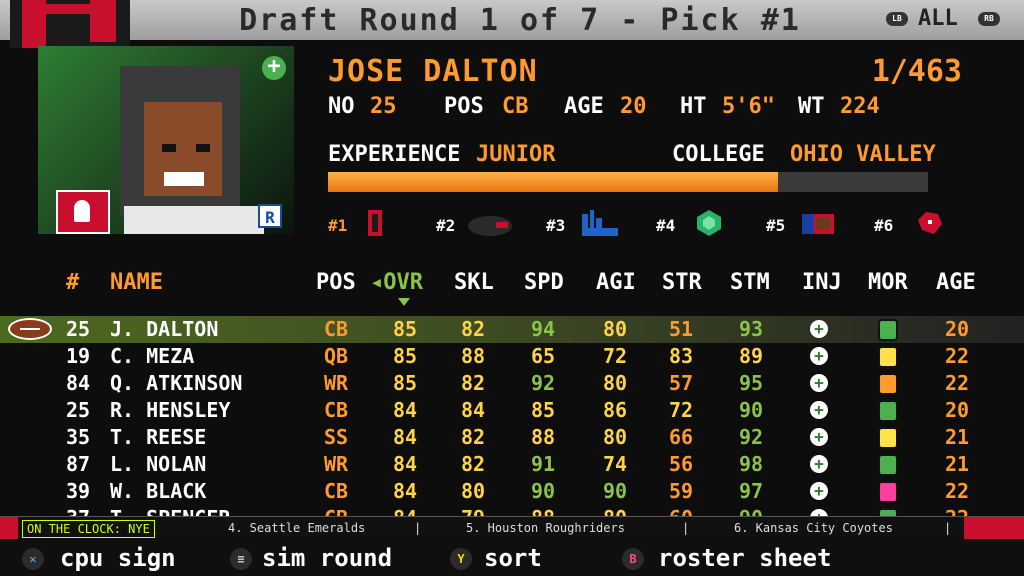  I want to click on college-label: COLLEGE, so click(718, 154).